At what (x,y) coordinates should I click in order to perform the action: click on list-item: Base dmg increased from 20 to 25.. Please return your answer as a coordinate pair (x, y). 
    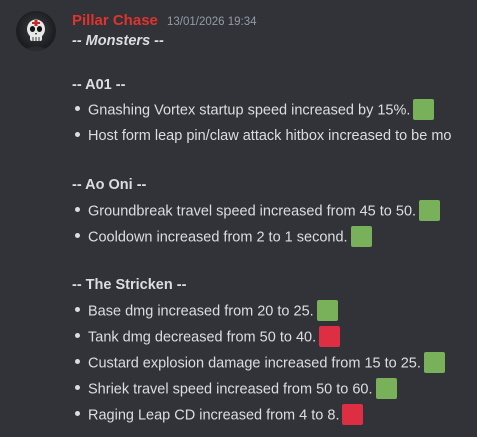
    Looking at the image, I should click on (205, 311).